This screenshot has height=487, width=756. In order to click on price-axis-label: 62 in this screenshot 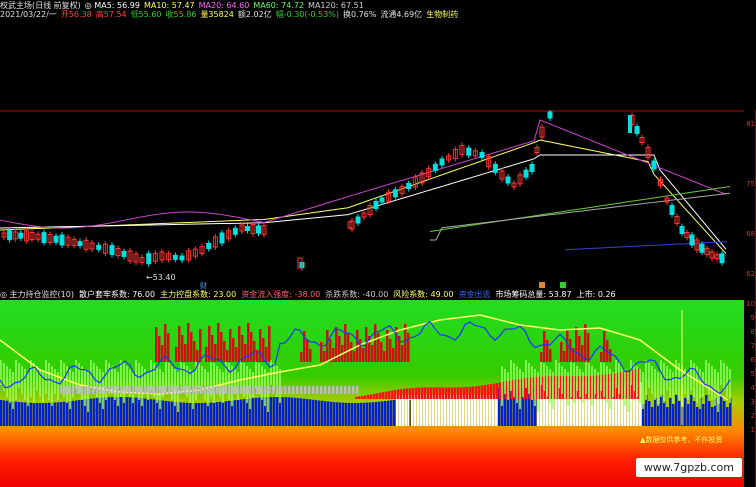, I will do `click(750, 274)`.